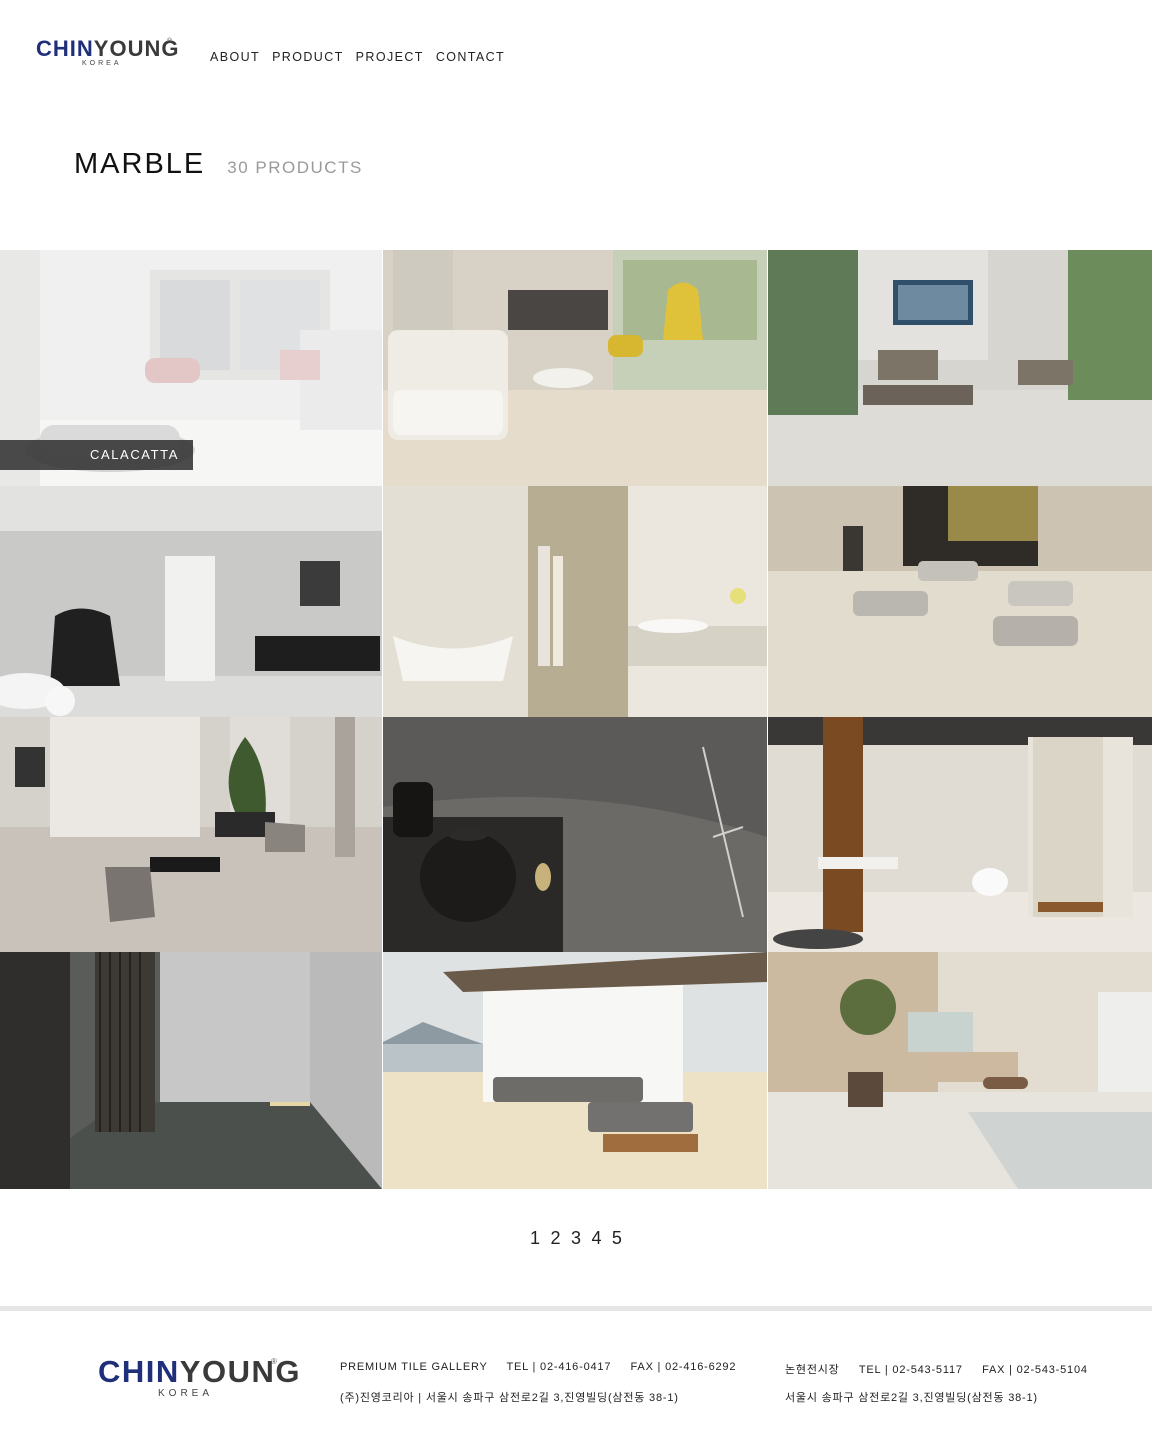 This screenshot has width=1152, height=1432. I want to click on product-tile-living-room-white: CALACATTA, so click(191, 368).